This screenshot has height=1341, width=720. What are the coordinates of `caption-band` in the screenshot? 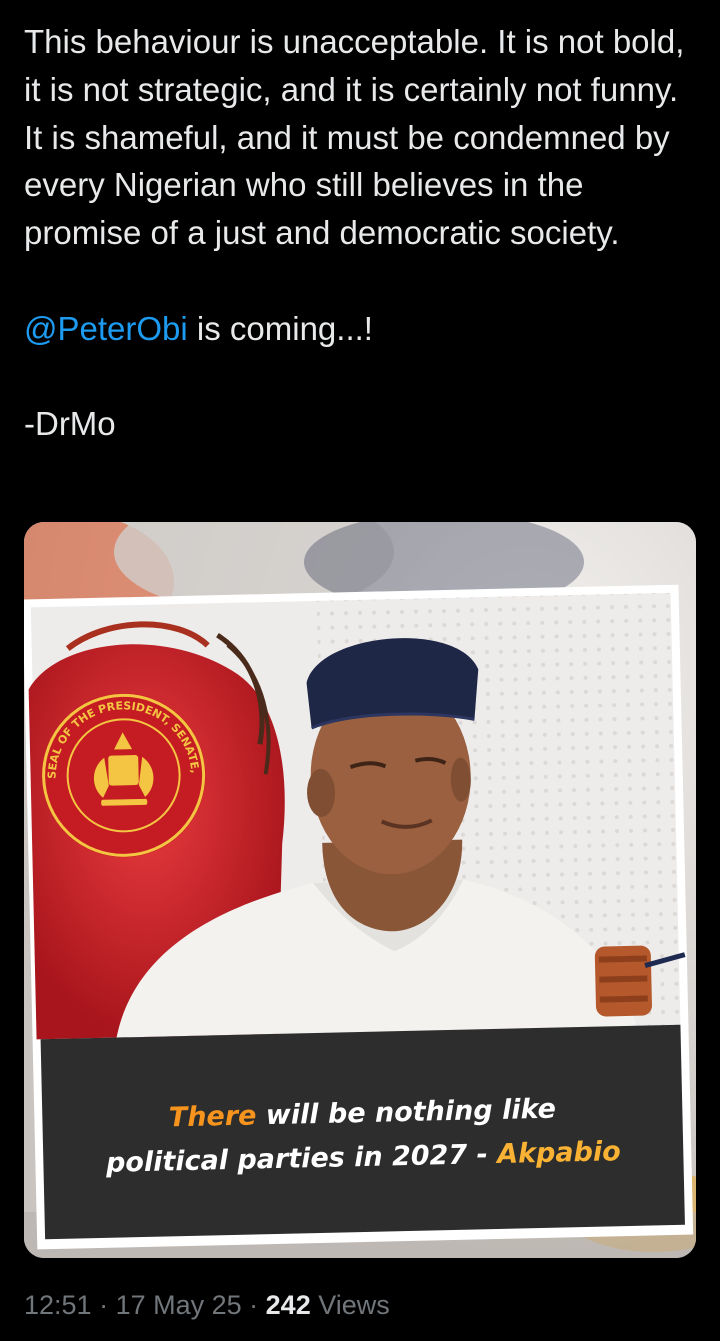 It's located at (362, 1132).